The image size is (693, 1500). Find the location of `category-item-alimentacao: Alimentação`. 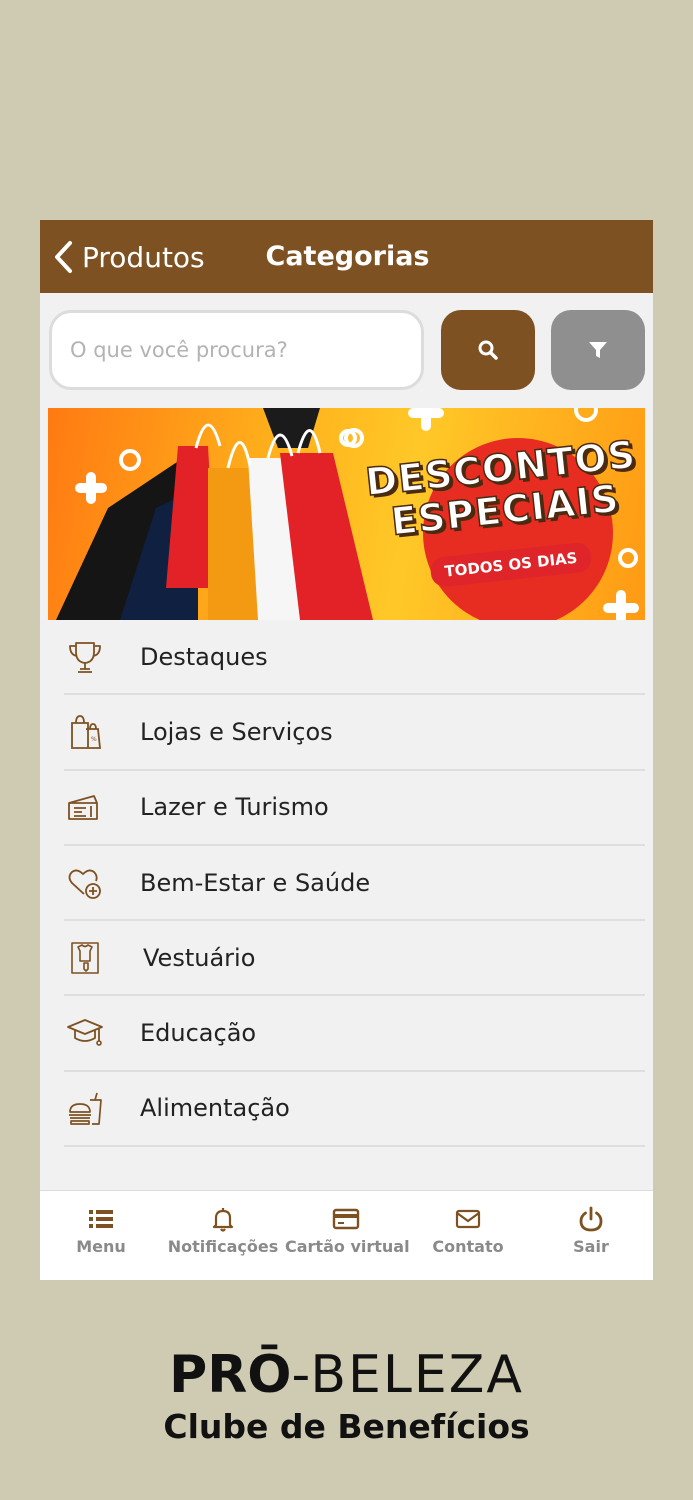

category-item-alimentacao: Alimentação is located at coordinates (354, 1110).